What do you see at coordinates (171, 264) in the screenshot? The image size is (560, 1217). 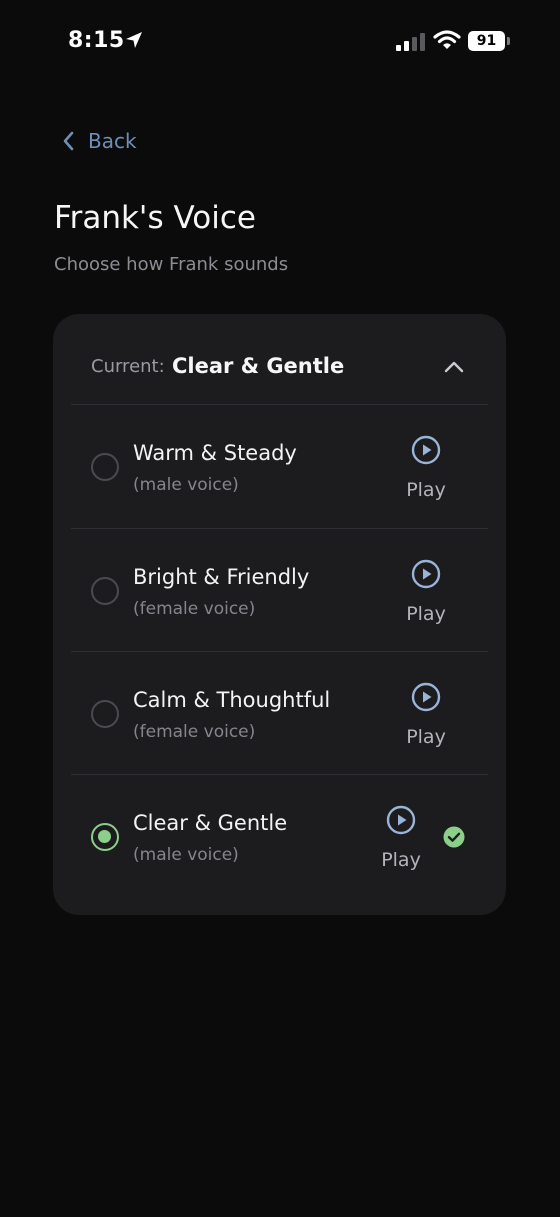 I see `page-subtitle: Choose how Frank sounds` at bounding box center [171, 264].